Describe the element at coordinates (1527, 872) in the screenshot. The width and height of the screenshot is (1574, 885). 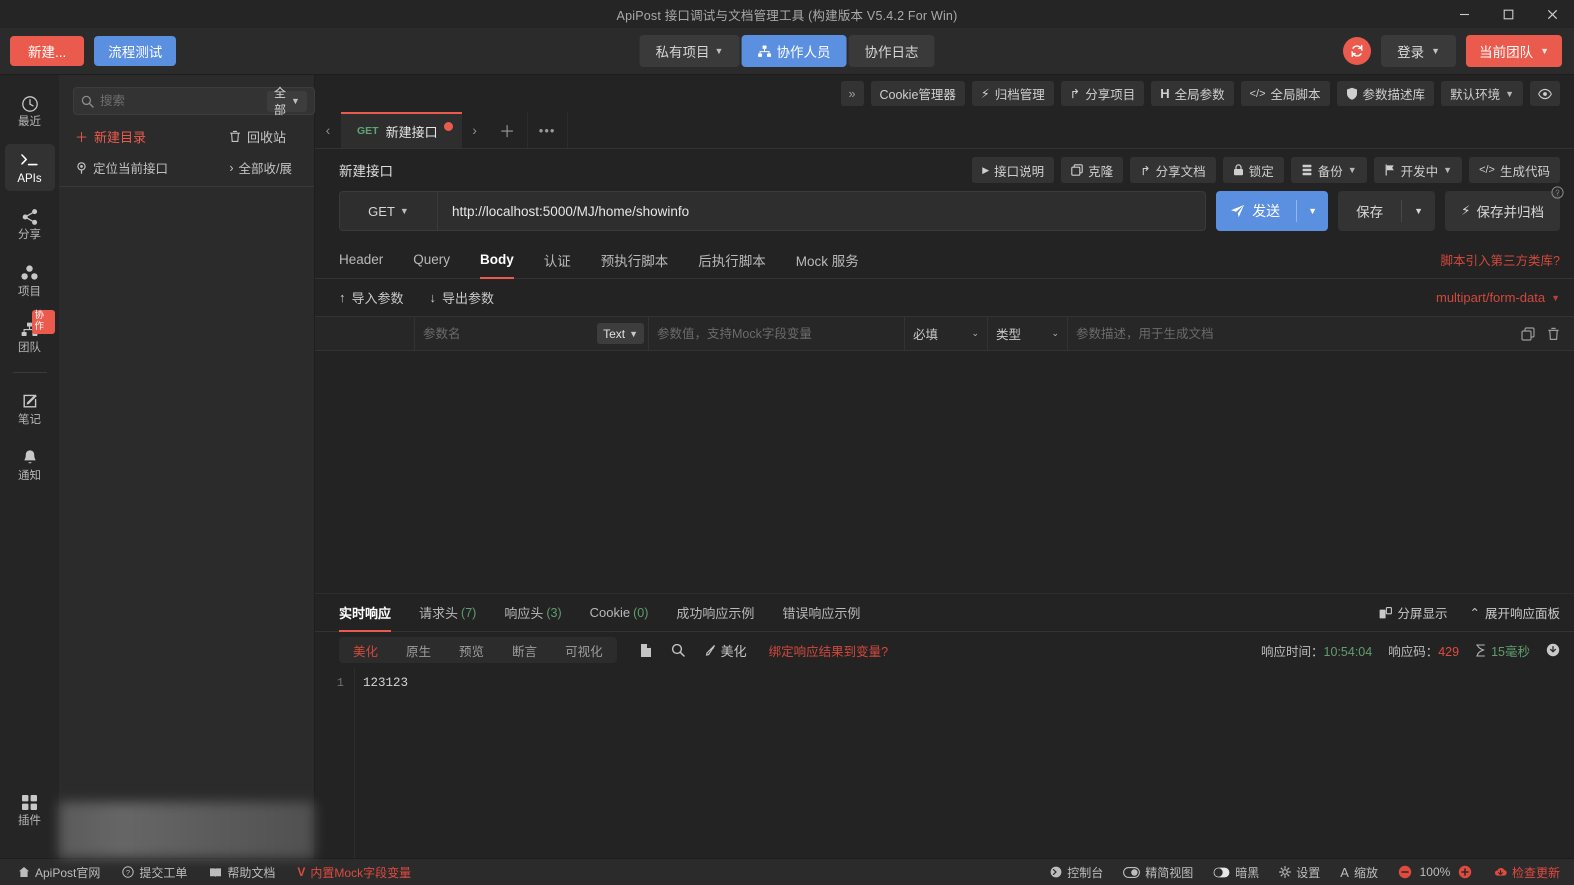
I see `check-update-button: 检查更新` at that location.